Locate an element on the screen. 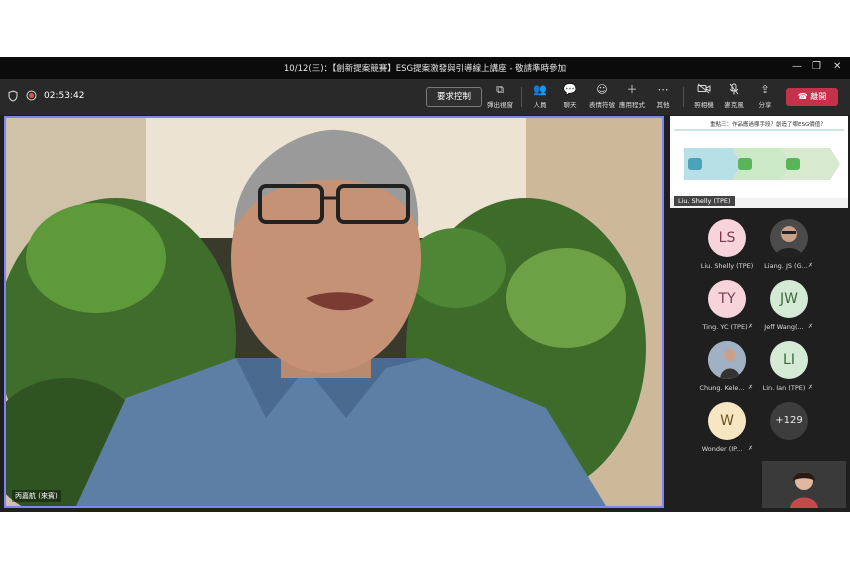 The width and height of the screenshot is (850, 570). participant-name: Liu. Shelly (TPE) is located at coordinates (727, 266).